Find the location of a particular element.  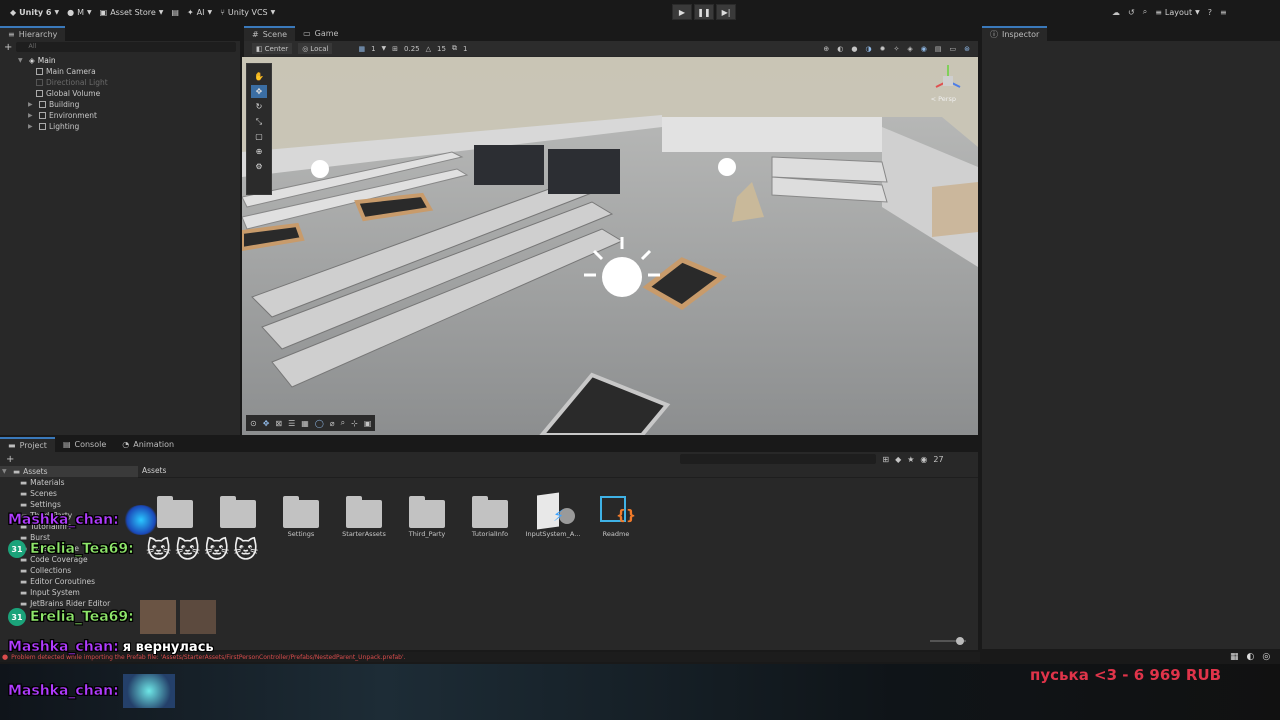

tab-game: ▭ Game is located at coordinates (320, 33).